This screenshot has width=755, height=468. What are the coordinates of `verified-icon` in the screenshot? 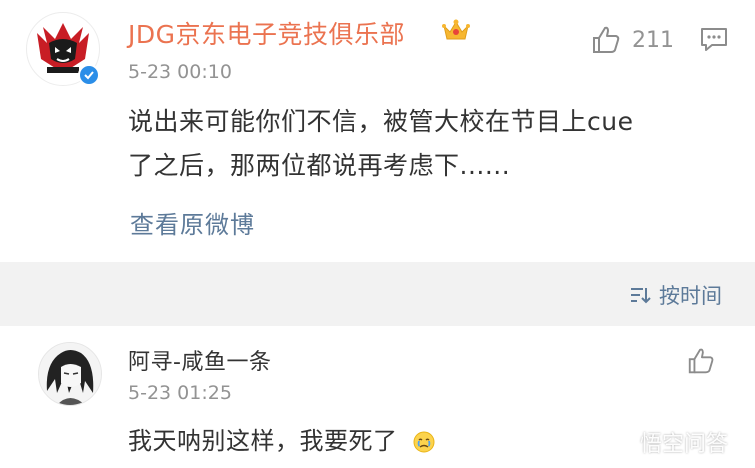 It's located at (89, 75).